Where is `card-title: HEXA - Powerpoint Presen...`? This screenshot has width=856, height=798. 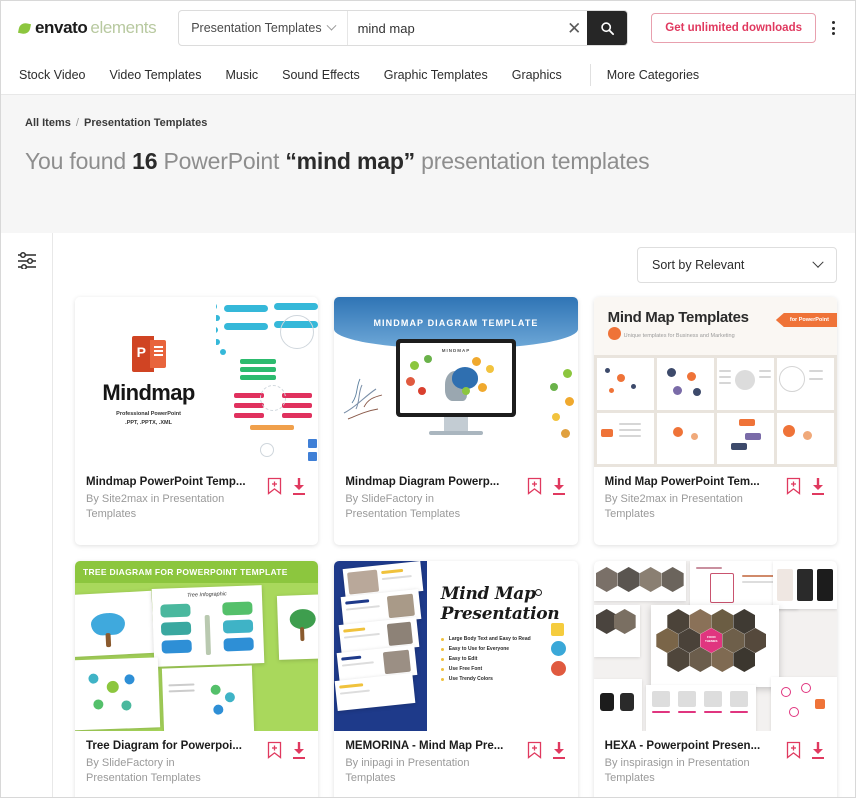
card-title: HEXA - Powerpoint Presen... is located at coordinates (692, 746).